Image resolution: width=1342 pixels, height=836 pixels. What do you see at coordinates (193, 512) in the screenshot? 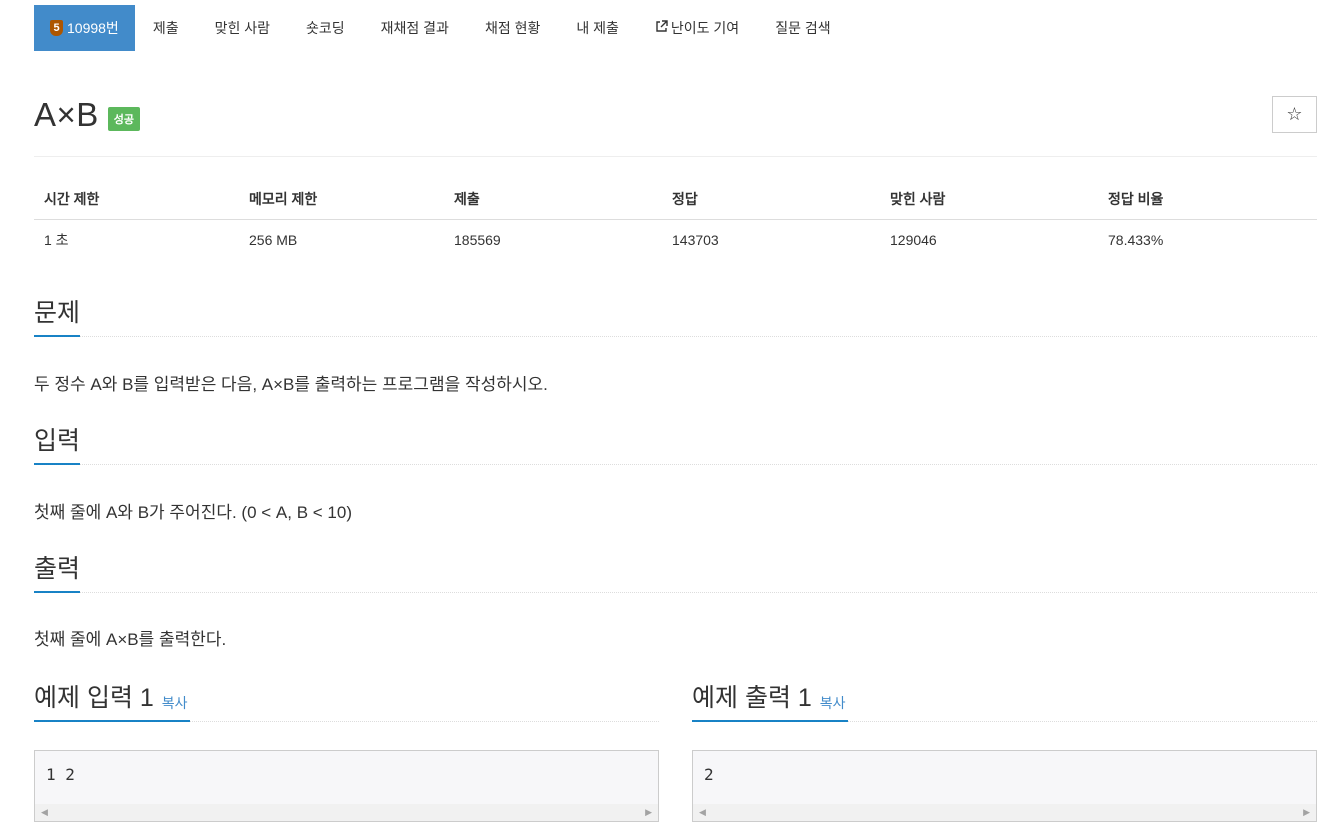
I see `input-text: 첫째 줄에 A와 B가 주어진다. (0 < A, B < 10)` at bounding box center [193, 512].